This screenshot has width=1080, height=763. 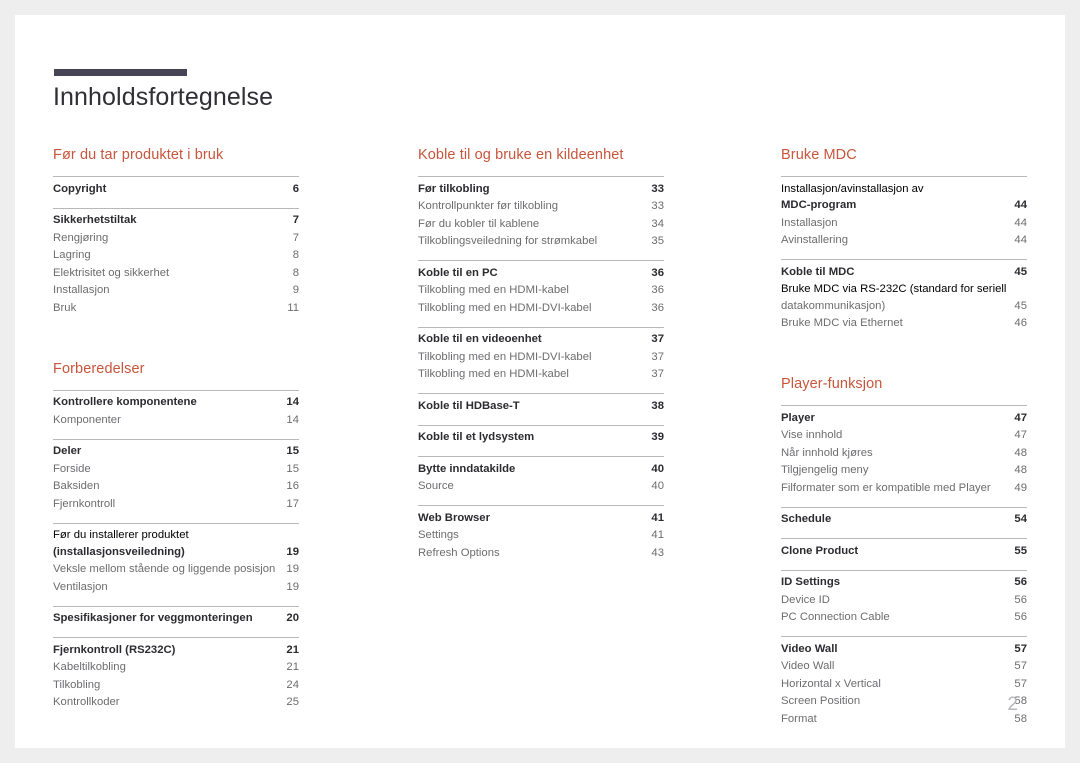 I want to click on toc-entry: Installasjon 9, so click(x=176, y=291).